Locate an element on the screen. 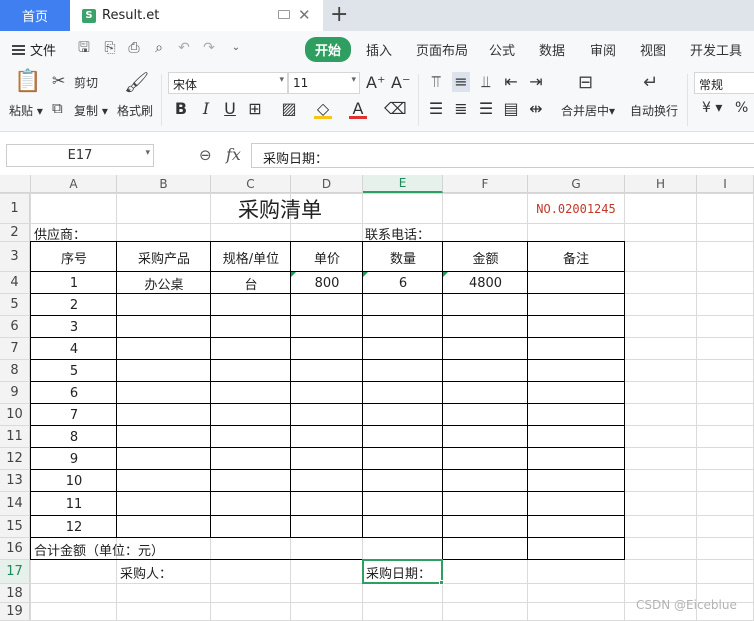 Image resolution: width=754 pixels, height=621 pixels. new-tab-button: + is located at coordinates (339, 15).